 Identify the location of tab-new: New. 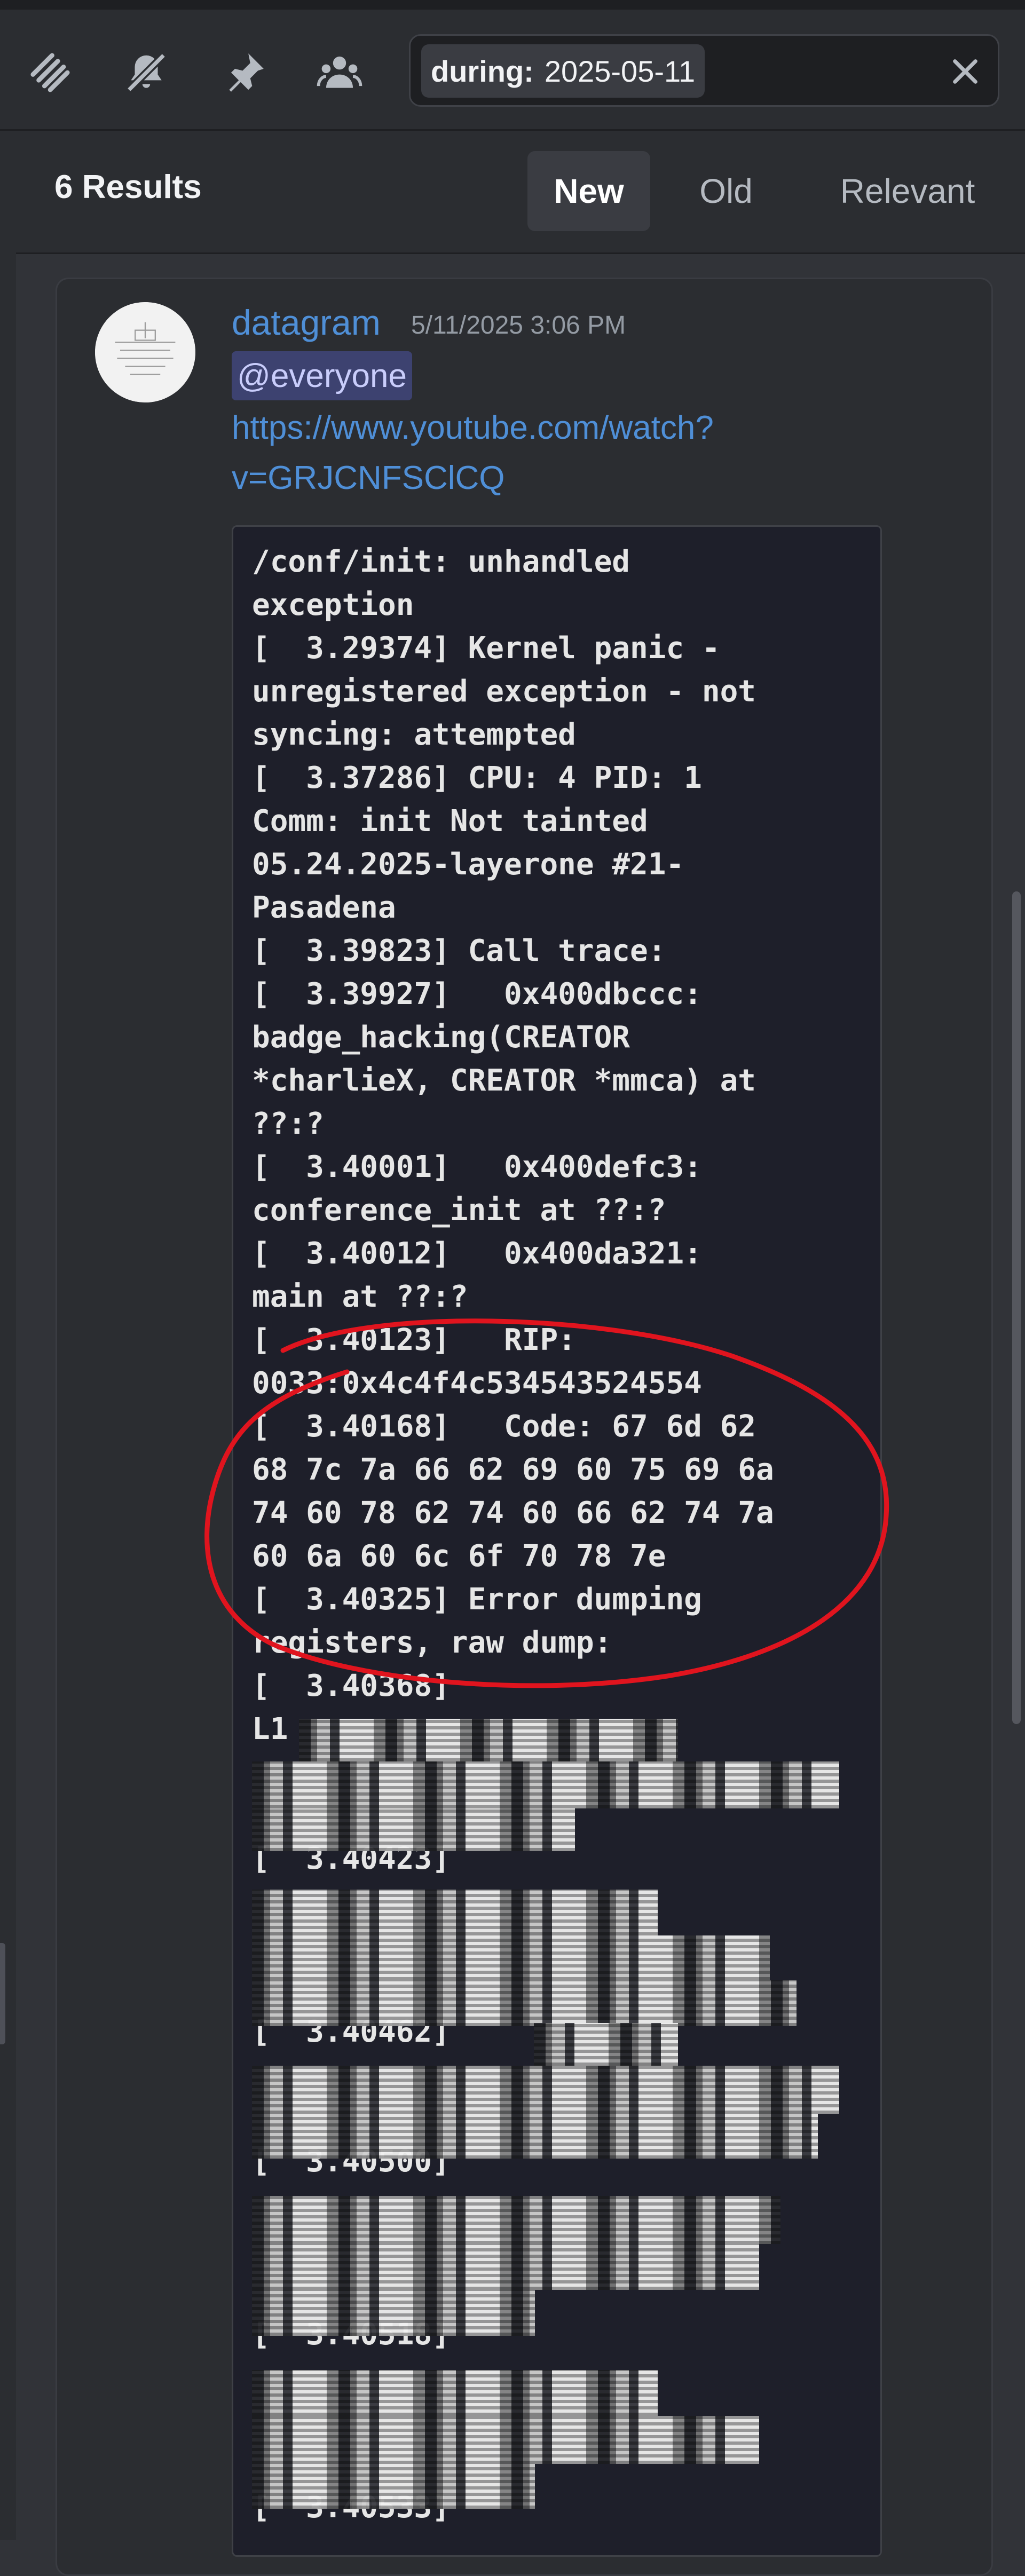
(588, 191).